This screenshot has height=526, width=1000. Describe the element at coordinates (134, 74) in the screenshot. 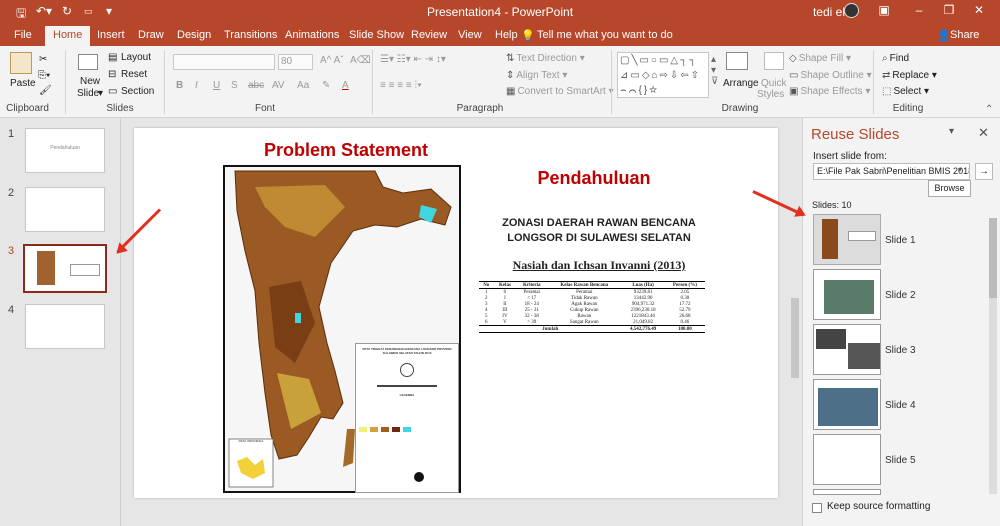

I see `reset-button: Reset` at that location.